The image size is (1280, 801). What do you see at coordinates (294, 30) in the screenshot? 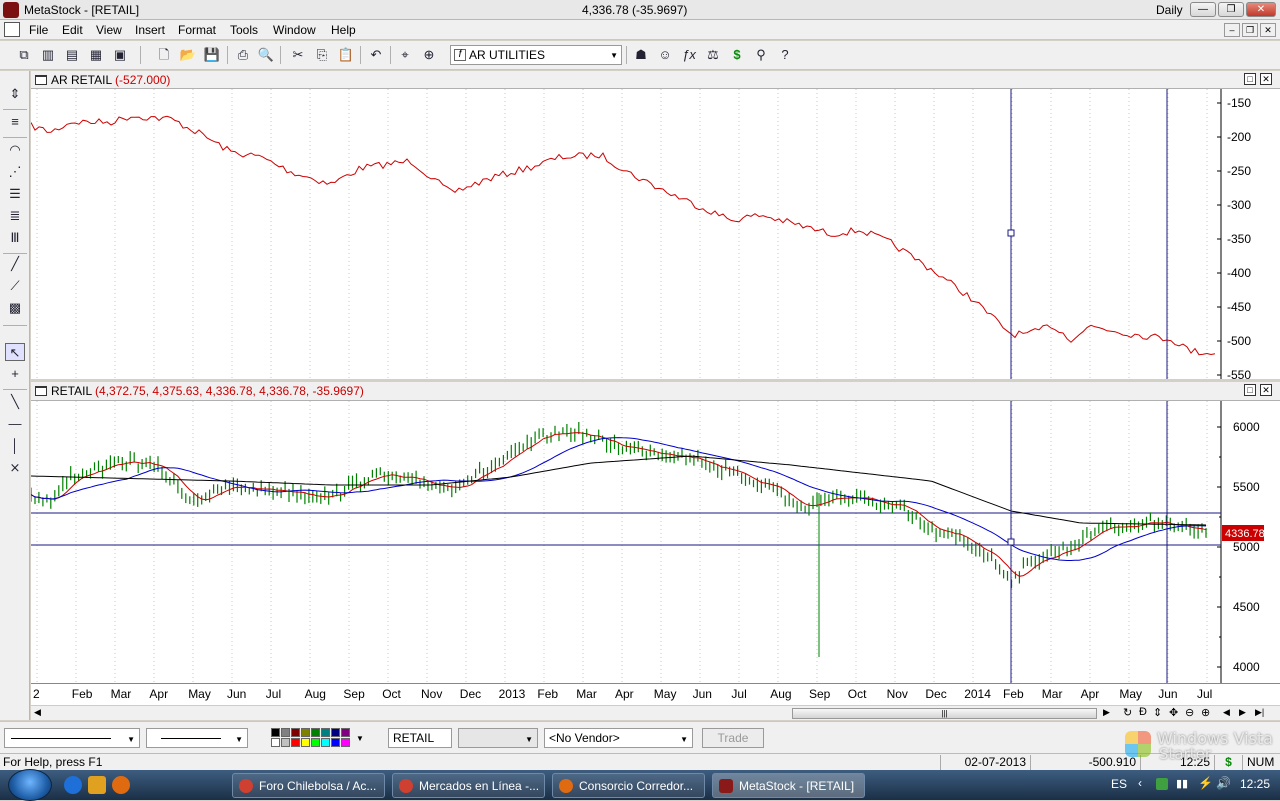
I see `menu-window: Window` at bounding box center [294, 30].